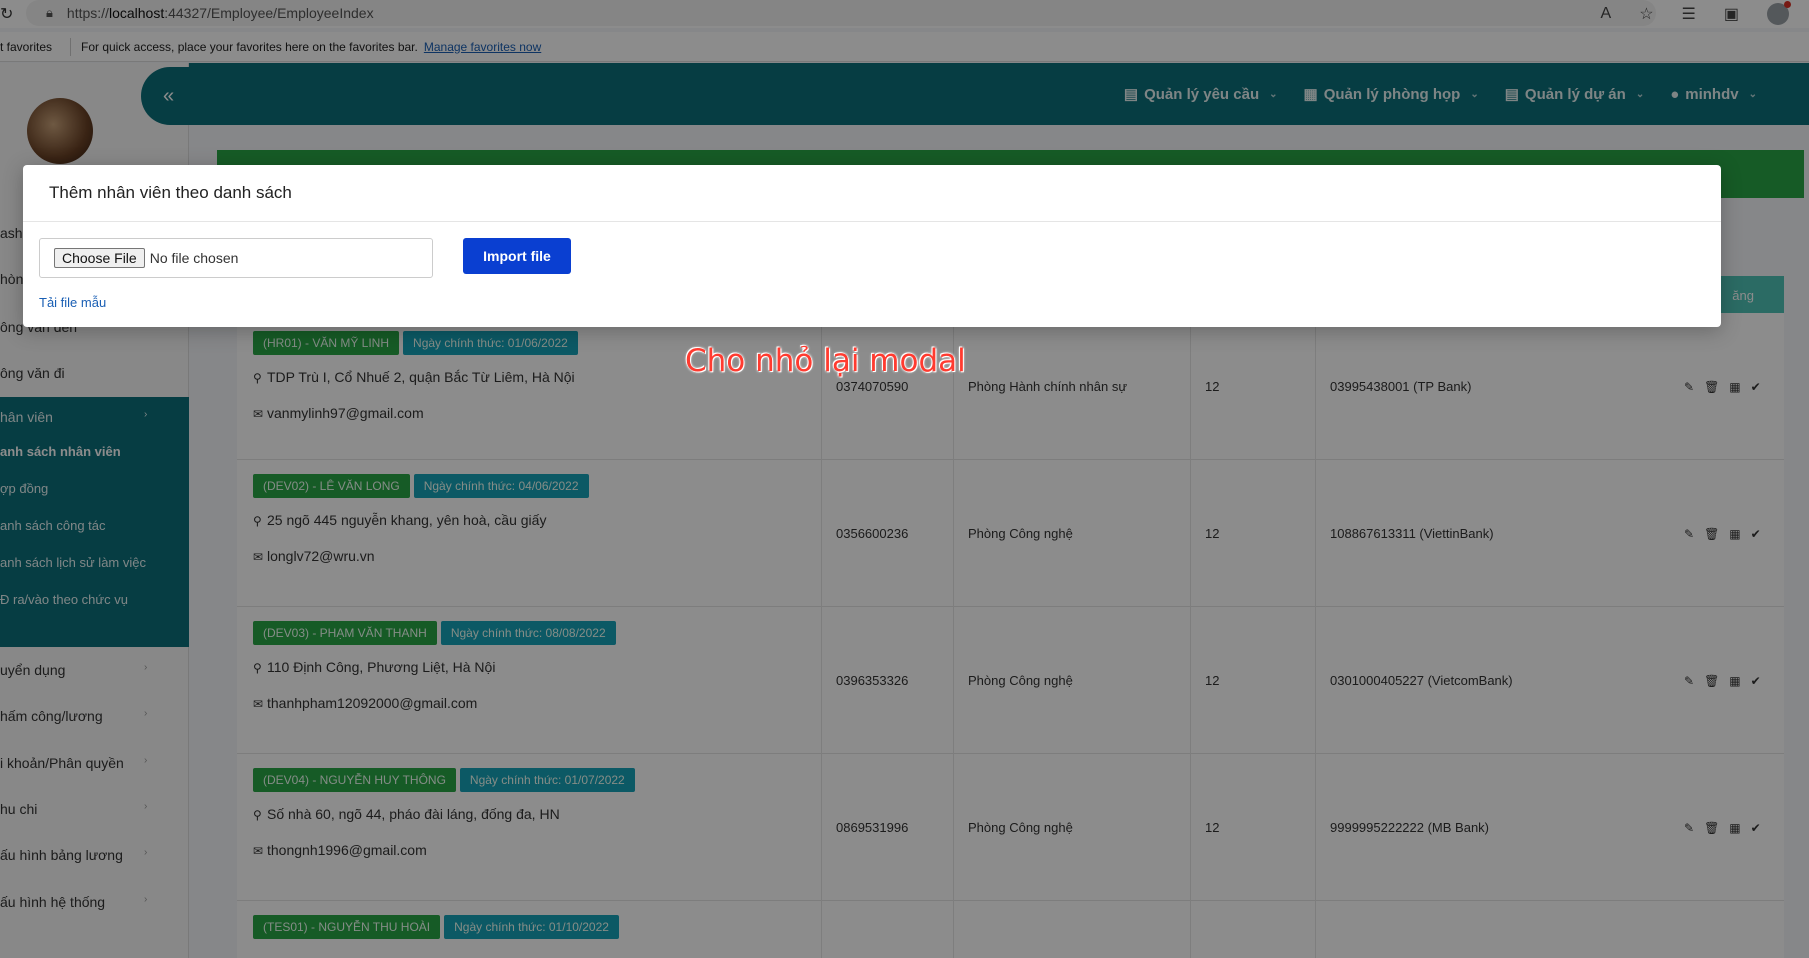  I want to click on import-file-button: Import file, so click(517, 256).